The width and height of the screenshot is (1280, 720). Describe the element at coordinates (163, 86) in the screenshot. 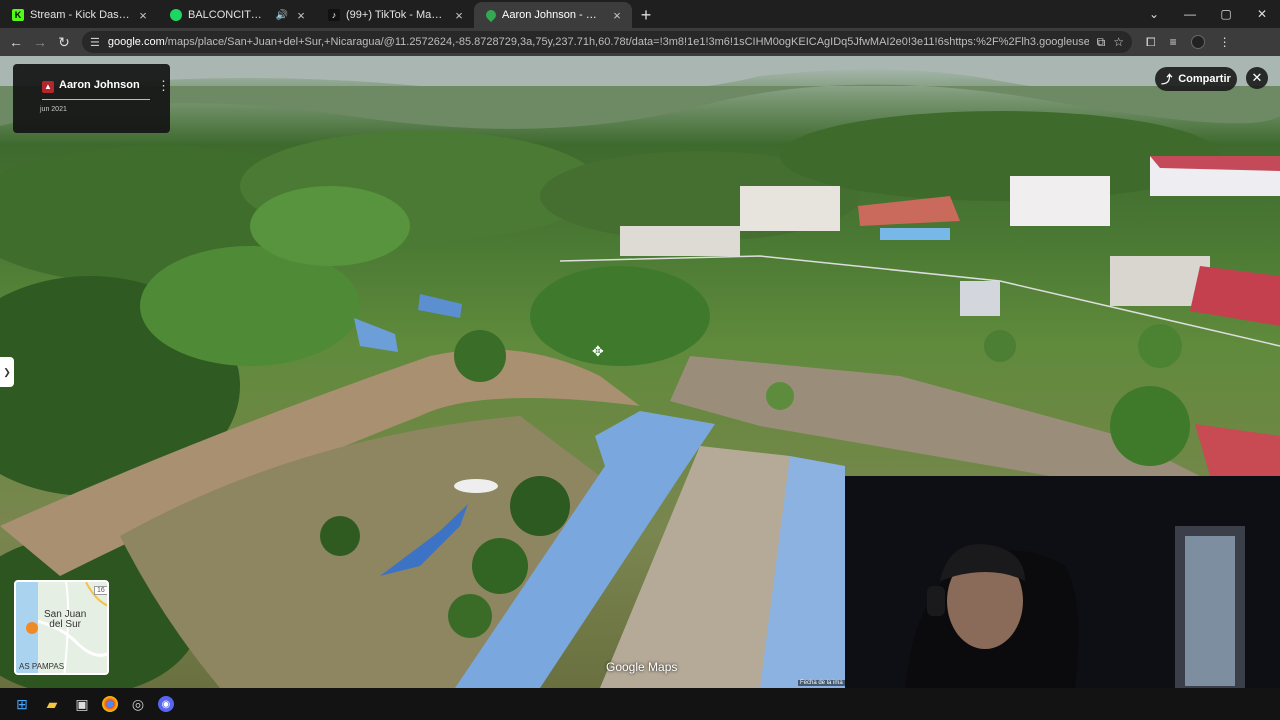

I see `more-options-icon: ⋮` at that location.